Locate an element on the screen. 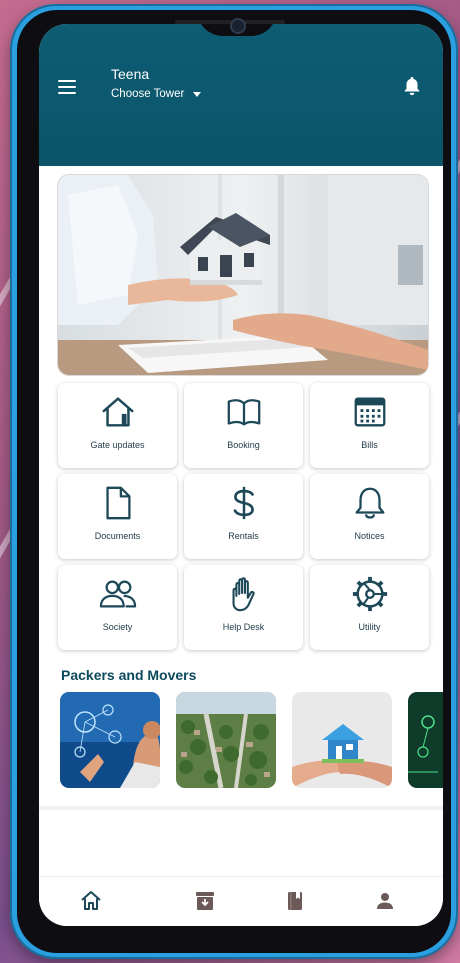 This screenshot has width=460, height=963. tile-utility: Utility is located at coordinates (369, 607).